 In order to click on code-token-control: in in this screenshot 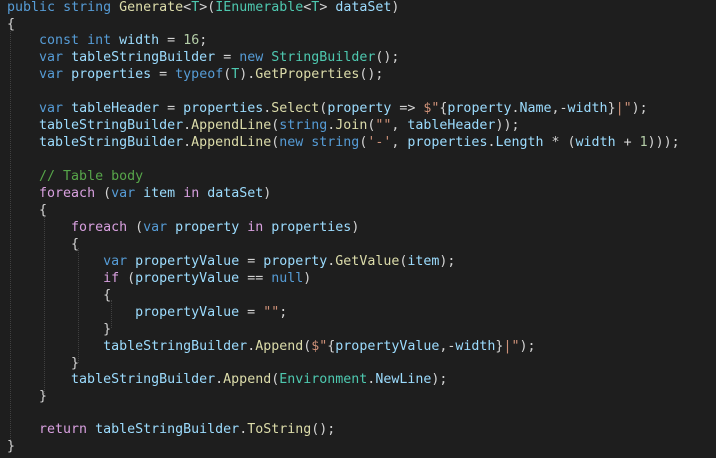, I will do `click(255, 227)`.